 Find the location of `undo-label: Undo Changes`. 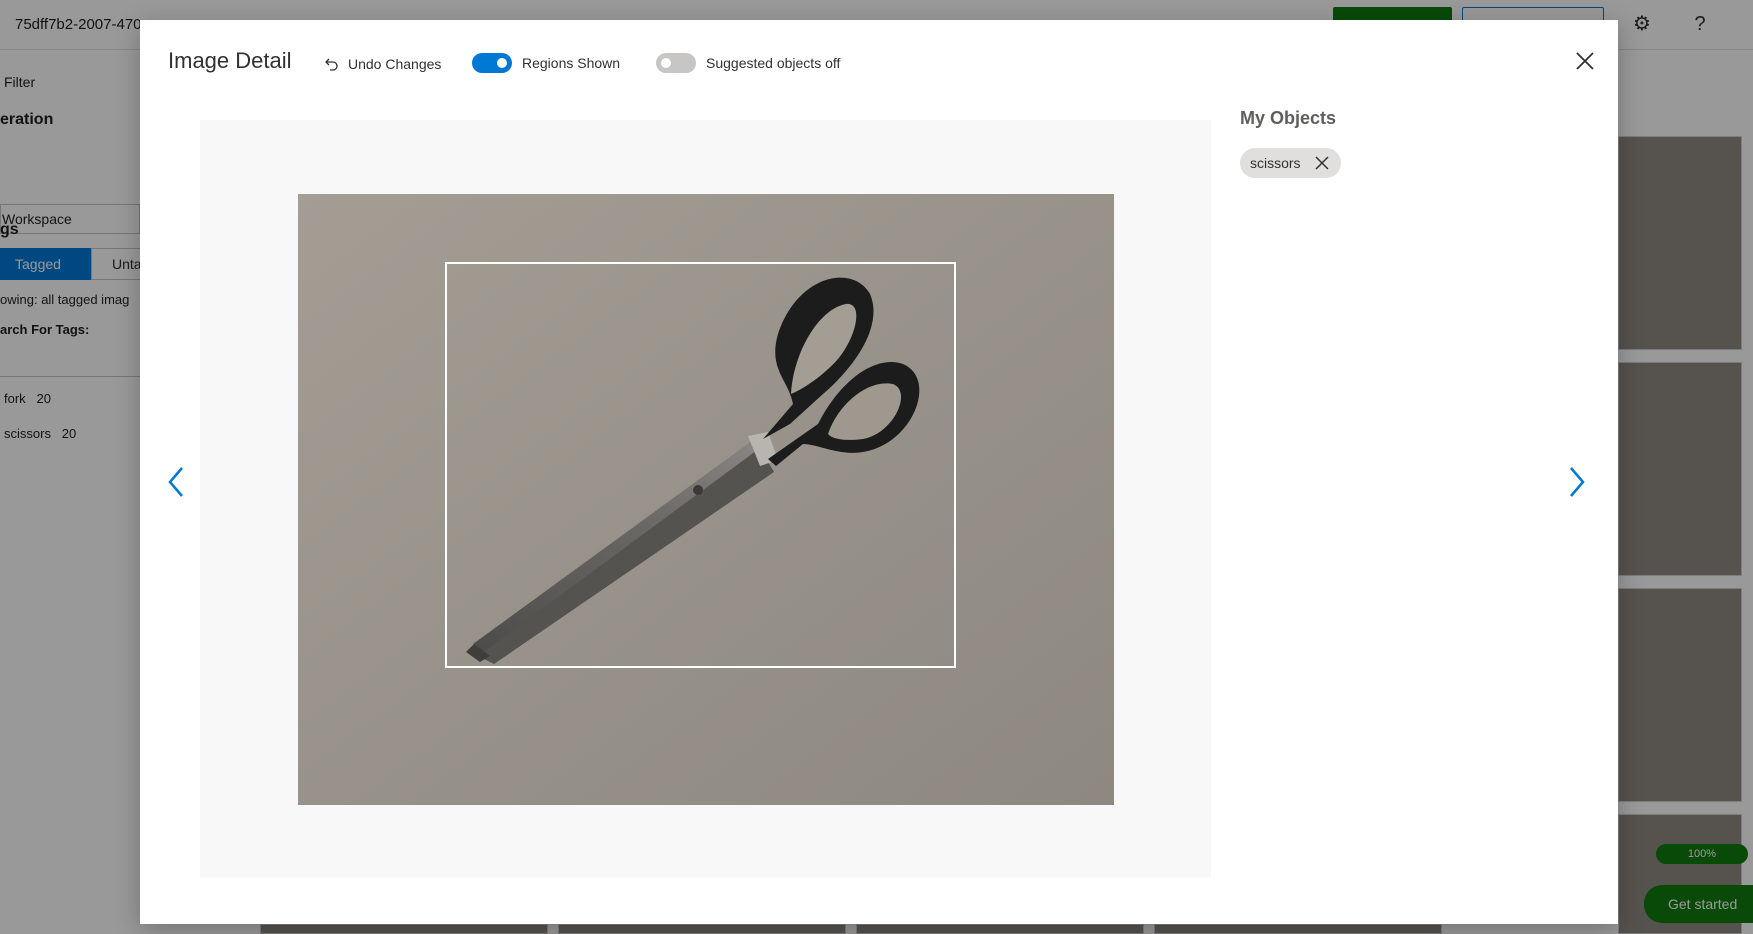

undo-label: Undo Changes is located at coordinates (395, 64).